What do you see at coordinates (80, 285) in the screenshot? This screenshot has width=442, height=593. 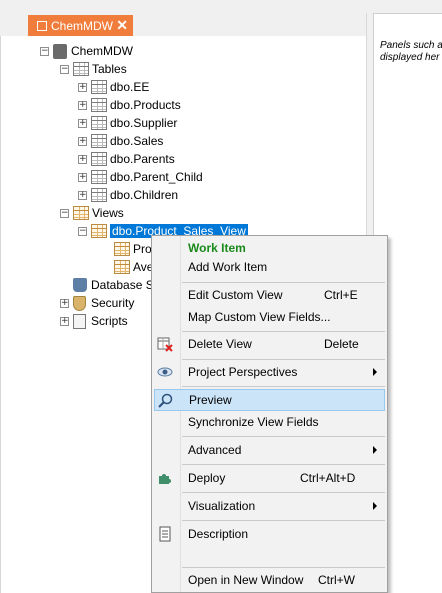 I see `database-icon` at bounding box center [80, 285].